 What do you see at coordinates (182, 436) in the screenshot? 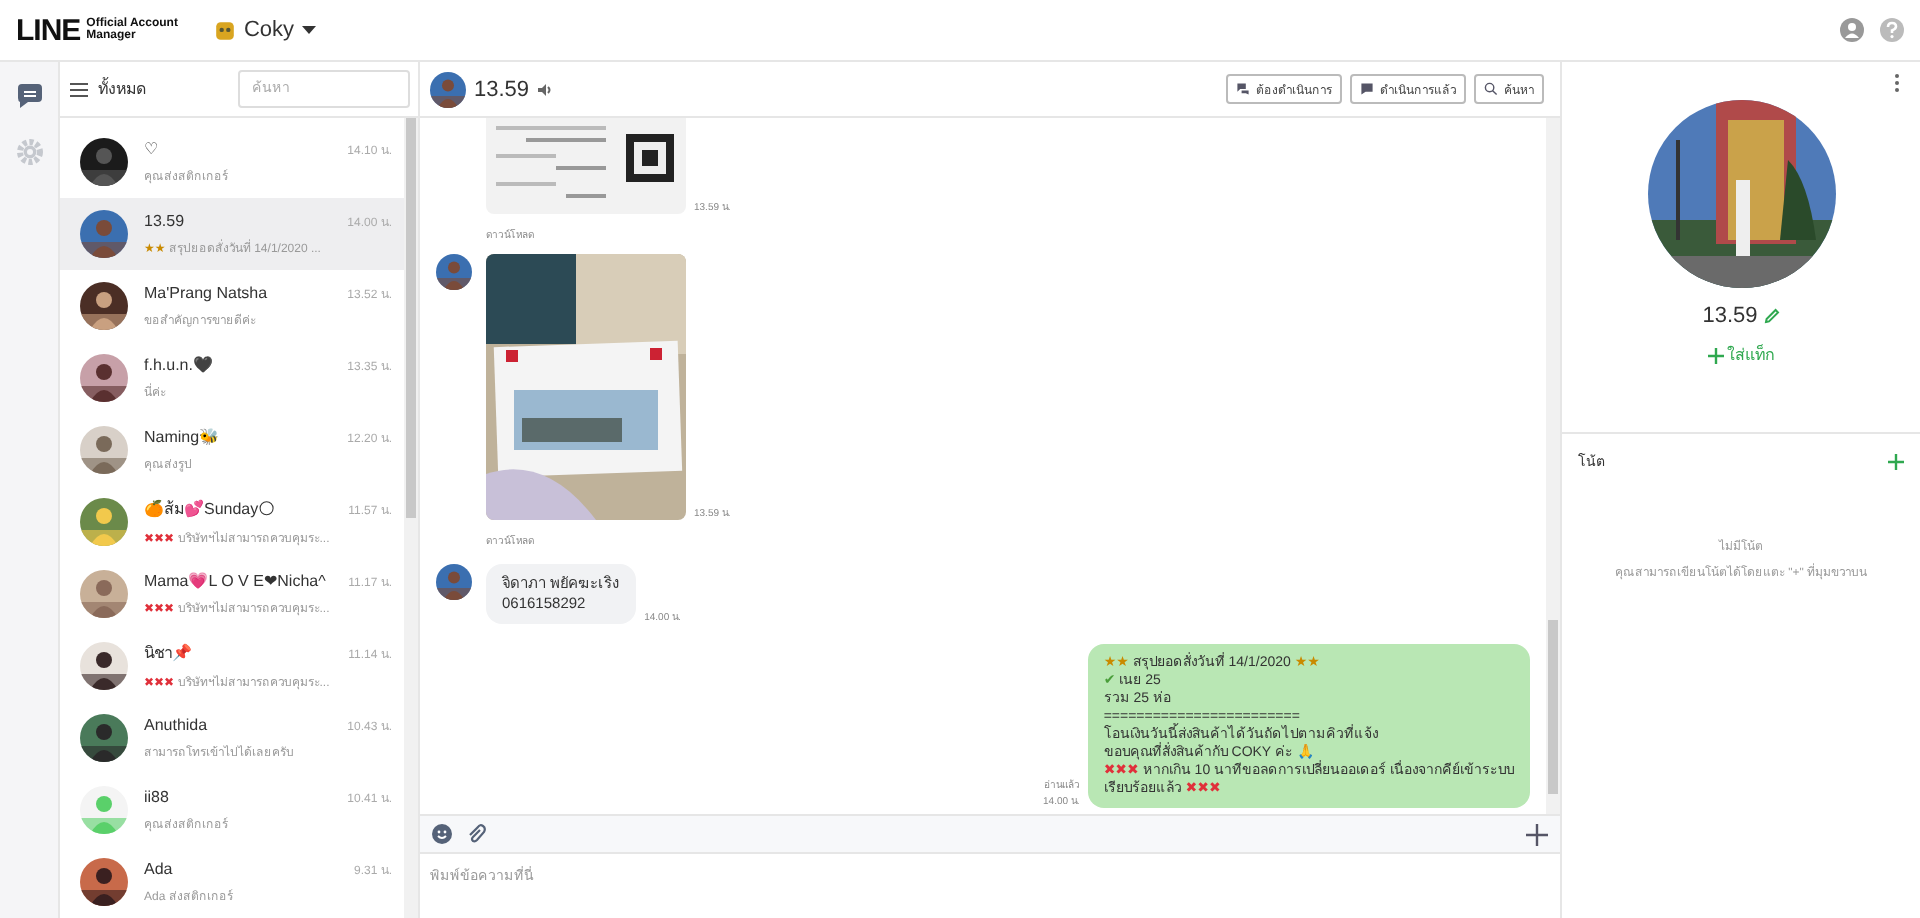
I see `contact-name: Naming🐝` at bounding box center [182, 436].